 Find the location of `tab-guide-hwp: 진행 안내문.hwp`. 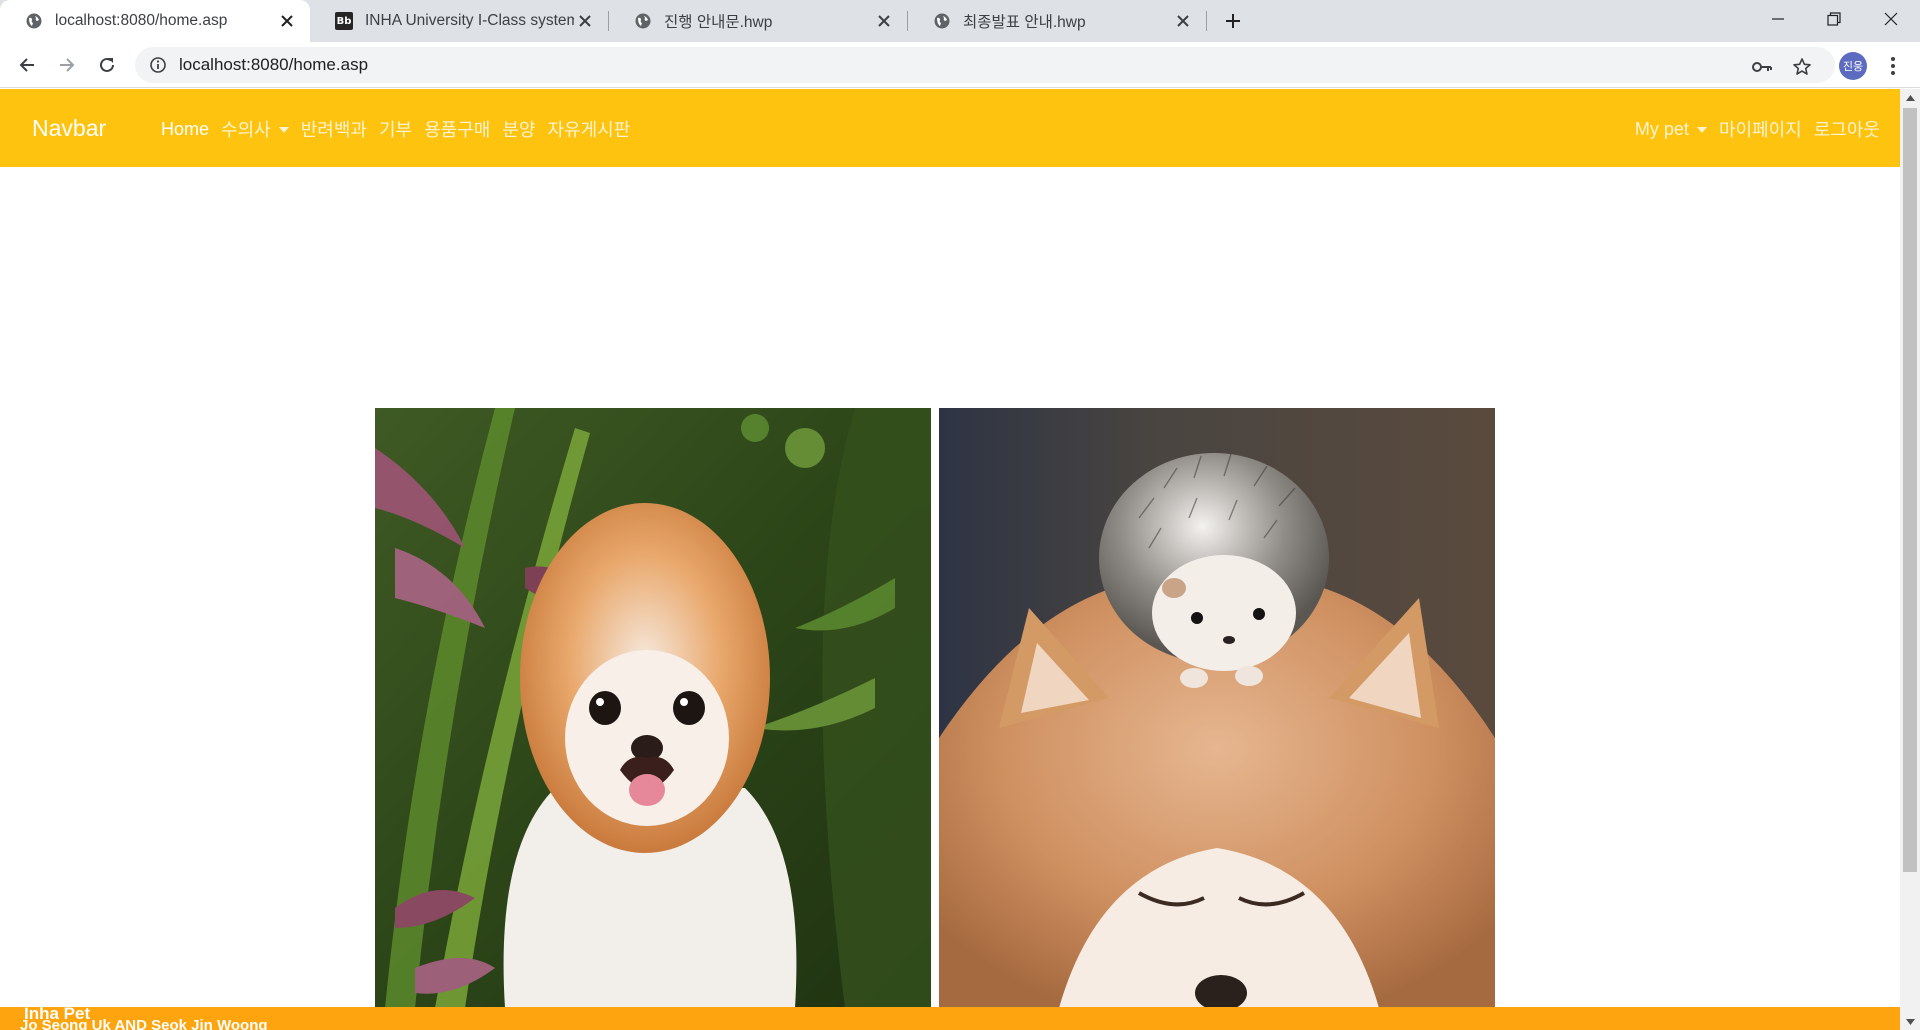

tab-guide-hwp: 진행 안내문.hwp is located at coordinates (758, 21).